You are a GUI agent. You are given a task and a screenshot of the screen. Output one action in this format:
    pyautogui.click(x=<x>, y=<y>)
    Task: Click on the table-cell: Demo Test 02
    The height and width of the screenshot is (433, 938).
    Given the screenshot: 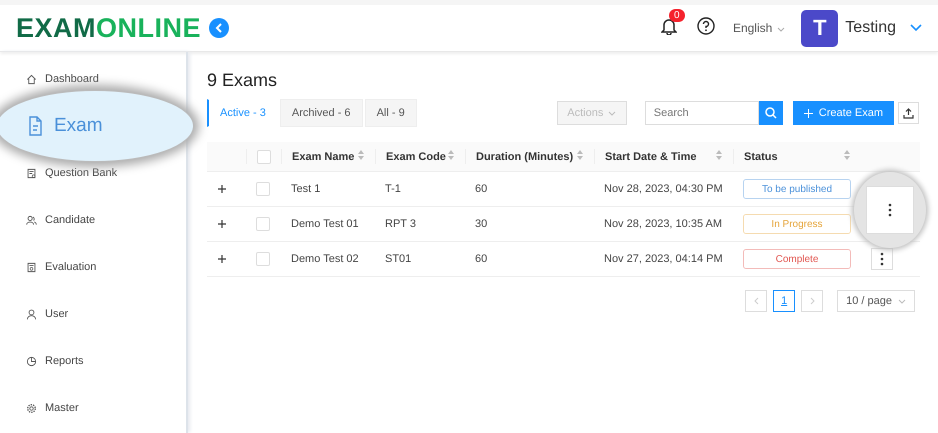 What is the action you would take?
    pyautogui.click(x=325, y=259)
    